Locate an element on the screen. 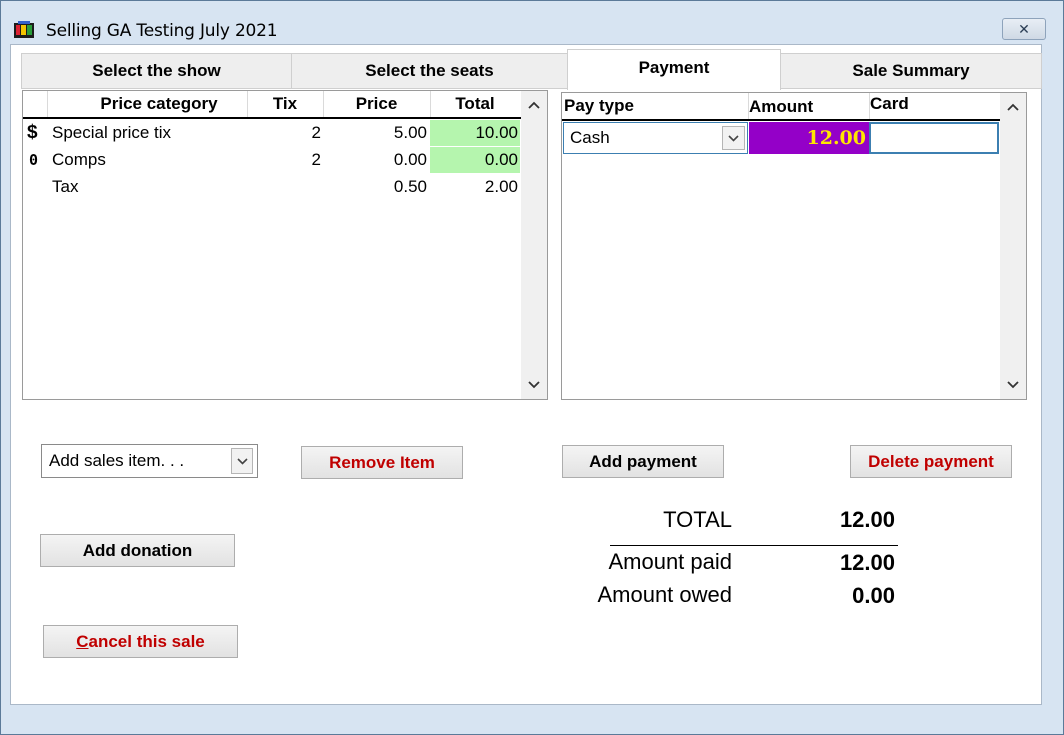 This screenshot has width=1064, height=735. remove-item-button: Remove Item is located at coordinates (382, 462).